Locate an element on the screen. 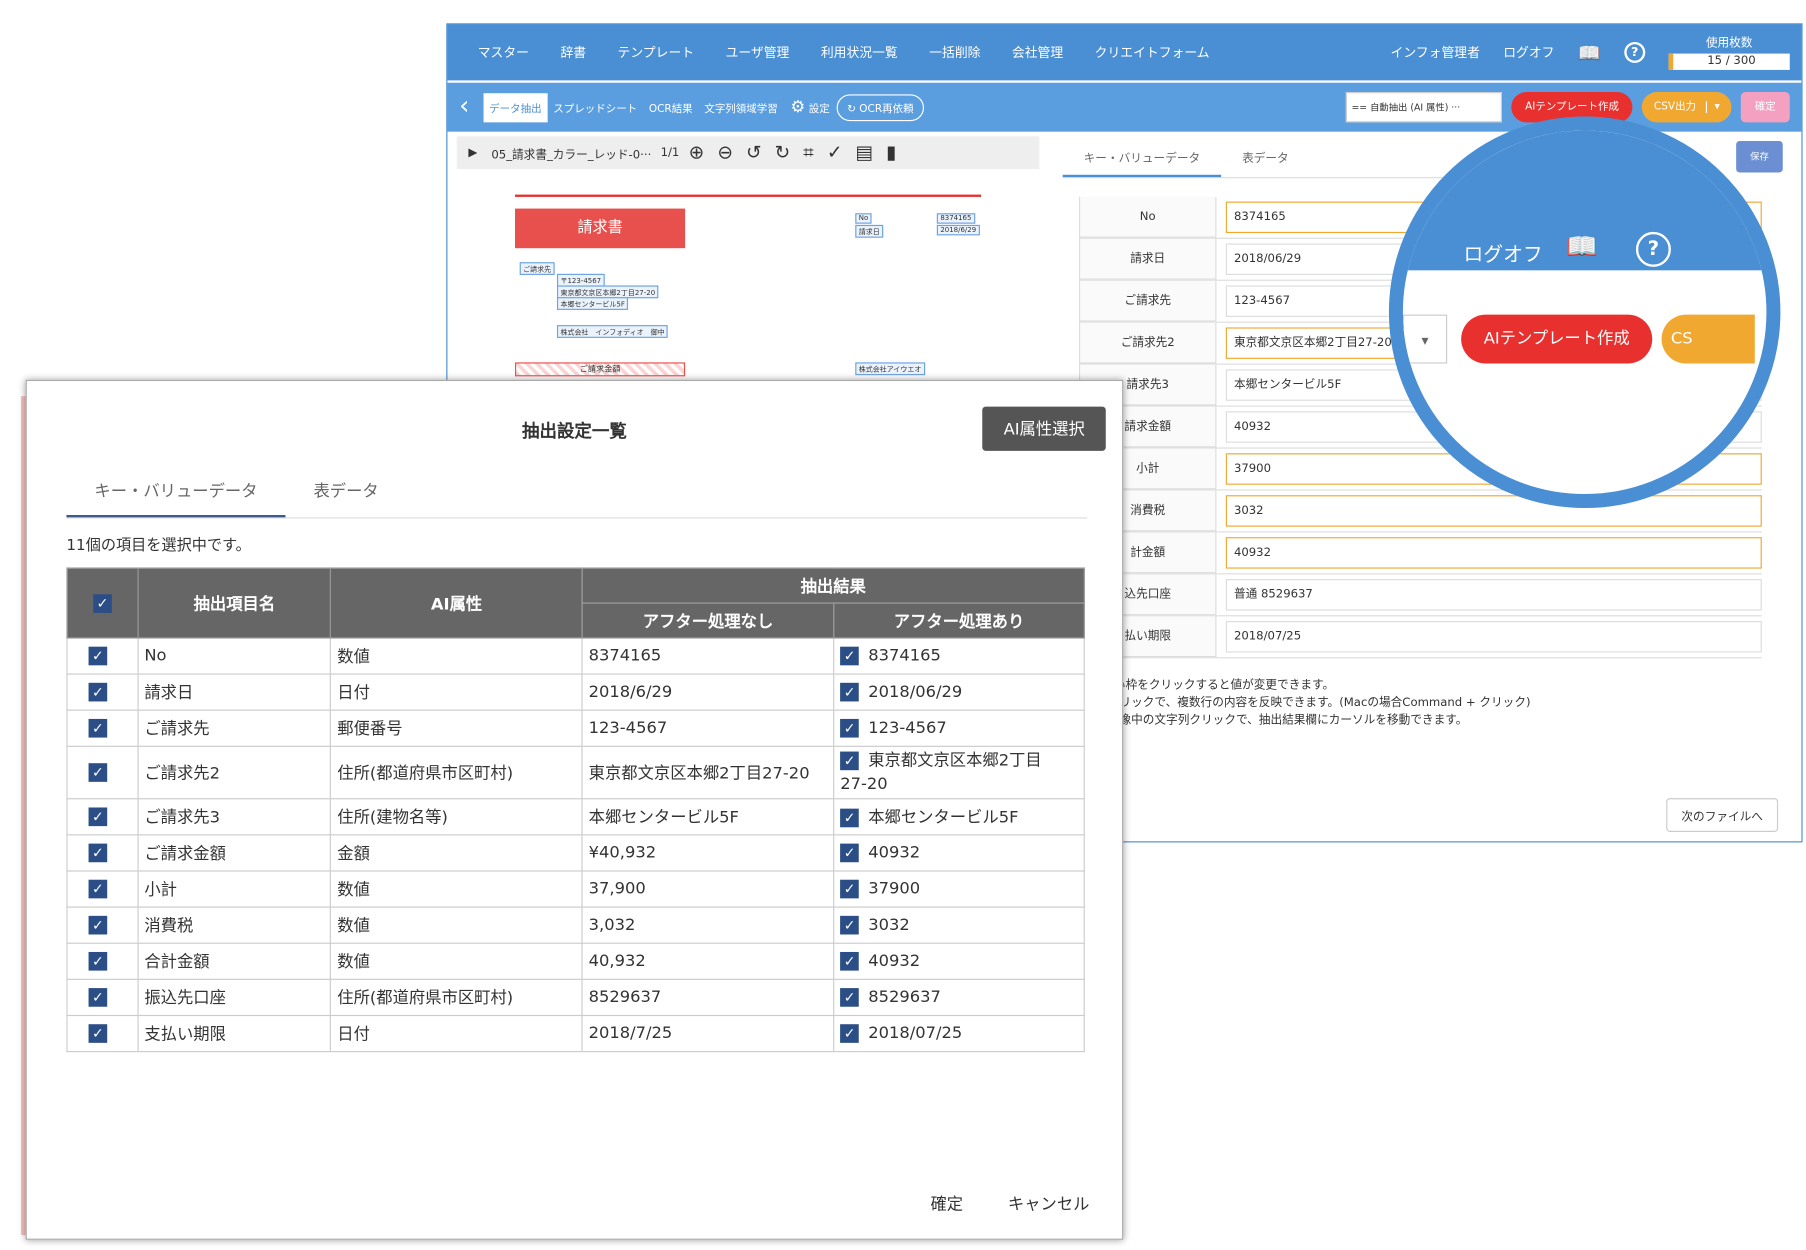  nav-master: マスター is located at coordinates (503, 52).